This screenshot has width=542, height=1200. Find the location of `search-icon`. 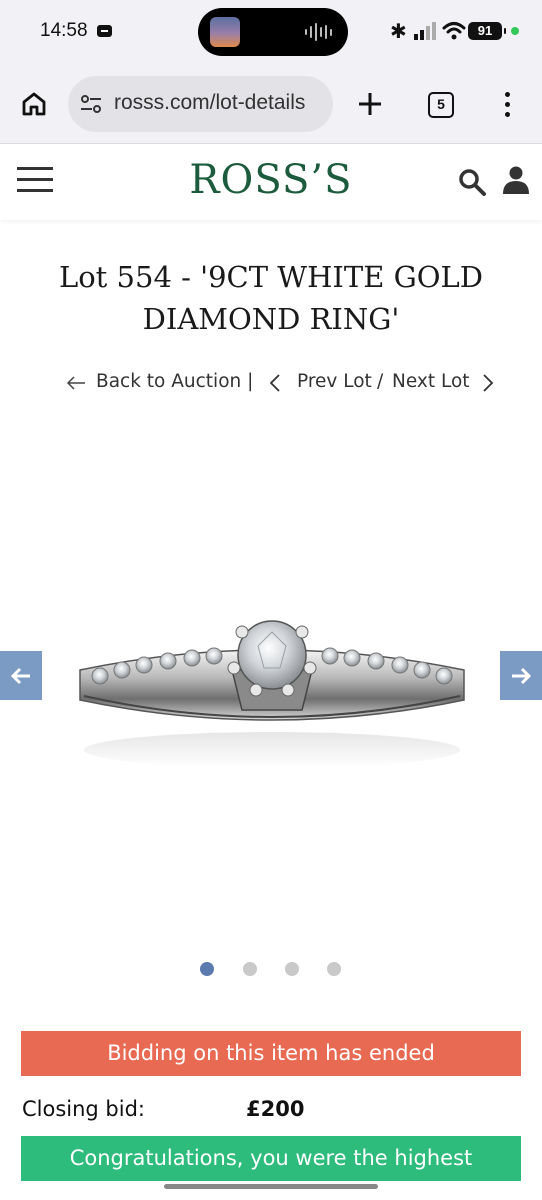

search-icon is located at coordinates (472, 182).